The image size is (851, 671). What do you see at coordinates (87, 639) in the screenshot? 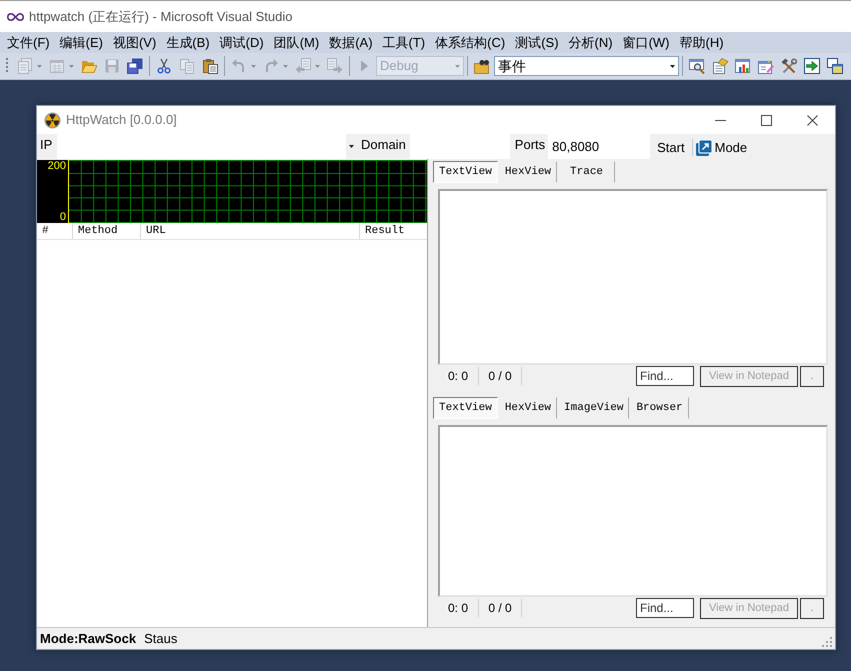
I see `mode-status: Mode:RawSock` at bounding box center [87, 639].